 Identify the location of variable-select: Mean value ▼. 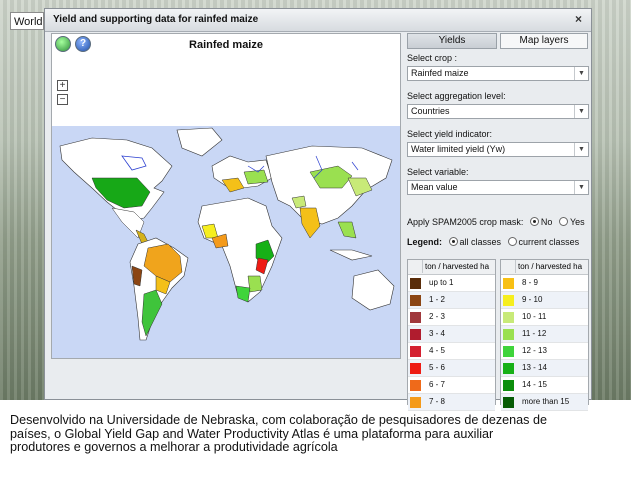
(498, 187).